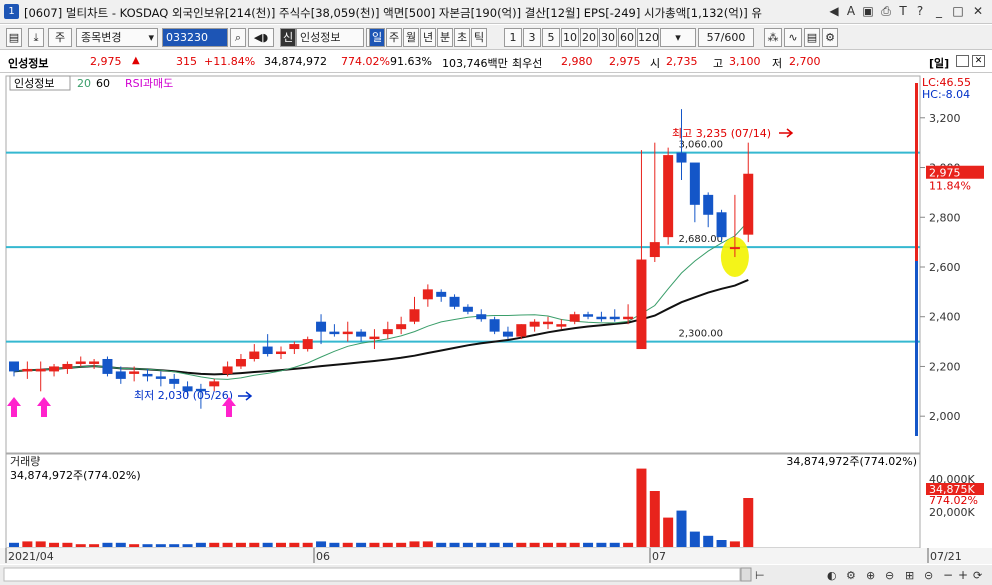 The image size is (992, 585). What do you see at coordinates (718, 63) in the screenshot?
I see `high-label: 고` at bounding box center [718, 63].